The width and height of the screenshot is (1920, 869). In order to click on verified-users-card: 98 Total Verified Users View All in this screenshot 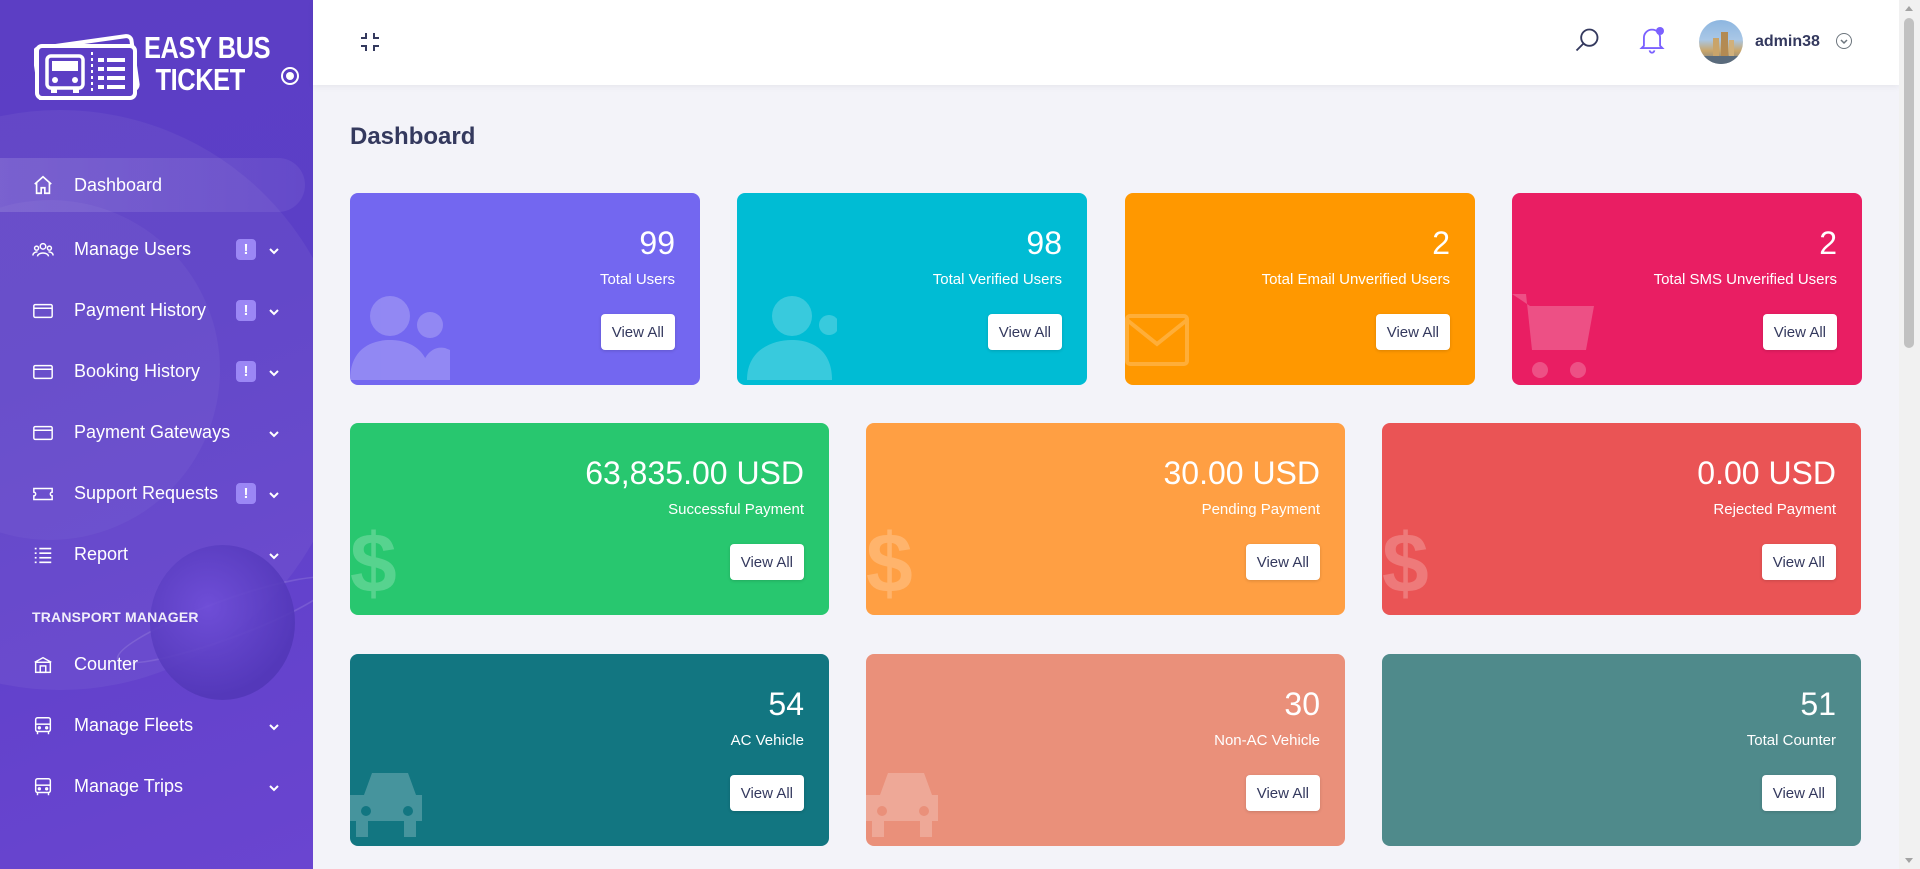, I will do `click(912, 289)`.